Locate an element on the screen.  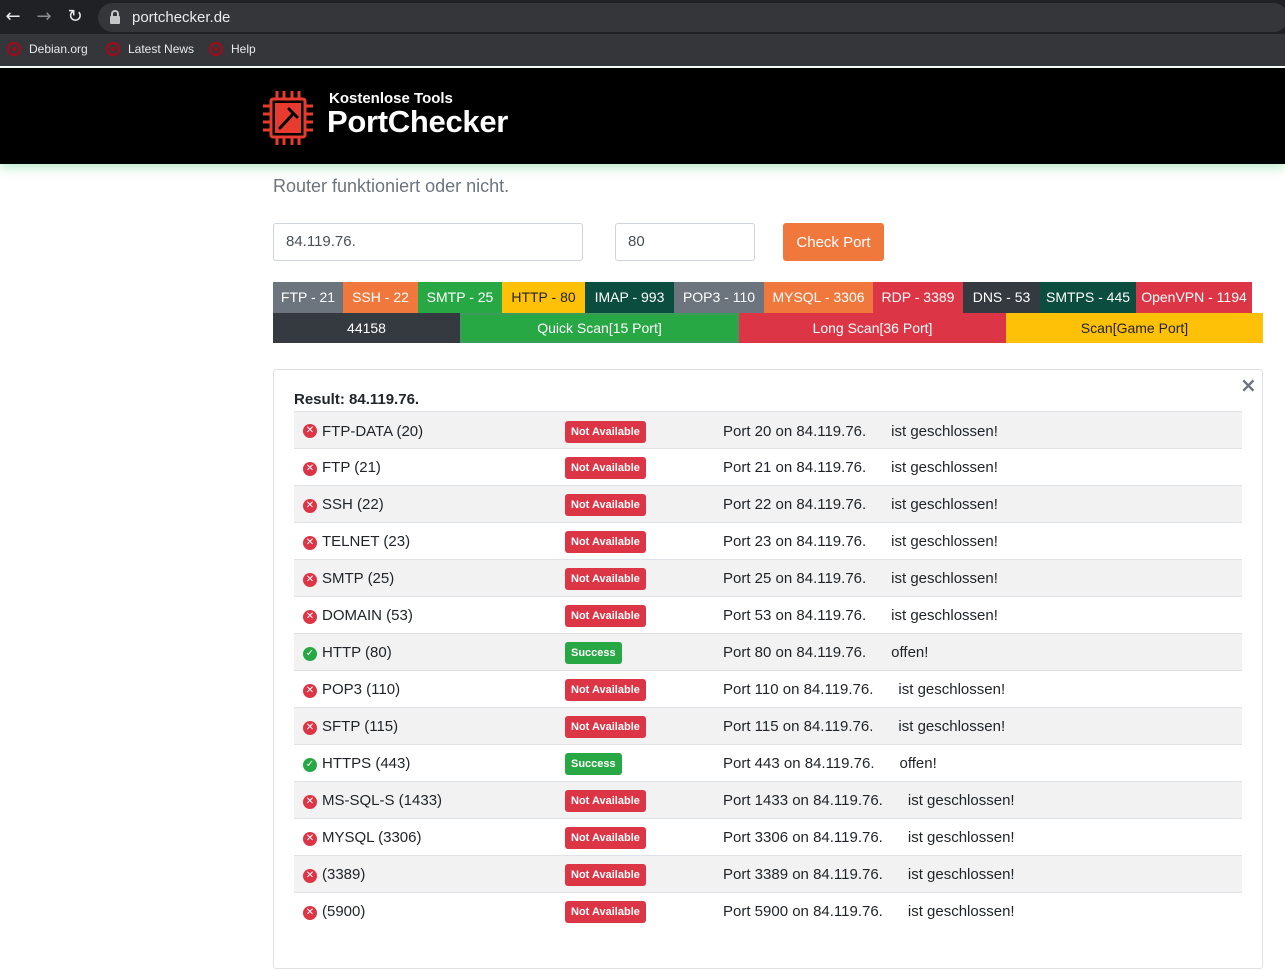
service-name: SSH (22) is located at coordinates (353, 504).